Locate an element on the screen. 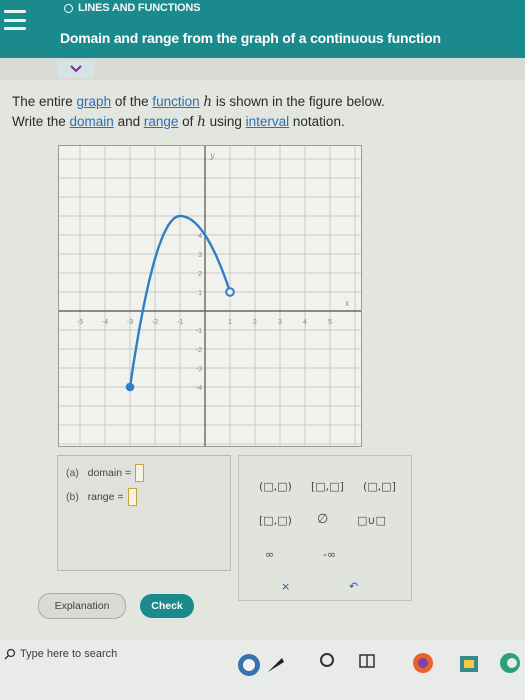 The image size is (525, 700). widgets-icon is located at coordinates (367, 661).